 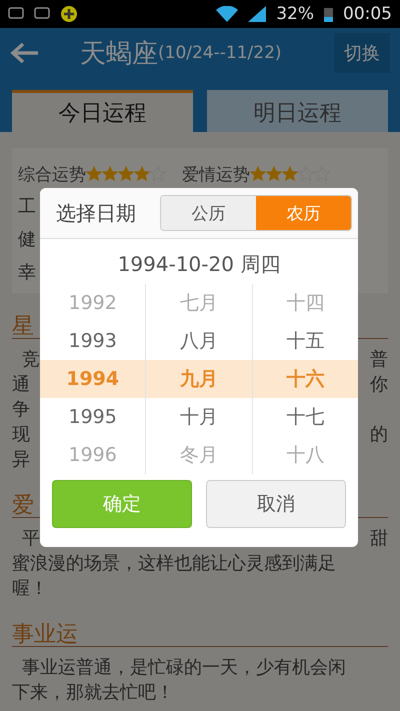 I want to click on clock: 00:05, so click(x=367, y=14).